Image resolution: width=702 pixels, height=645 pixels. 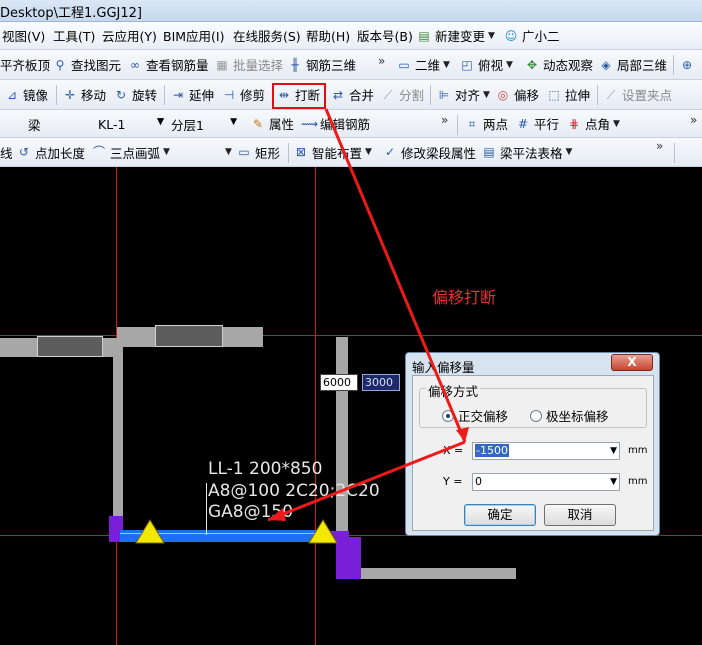 I want to click on split-button: ⟋ 分割, so click(x=402, y=94).